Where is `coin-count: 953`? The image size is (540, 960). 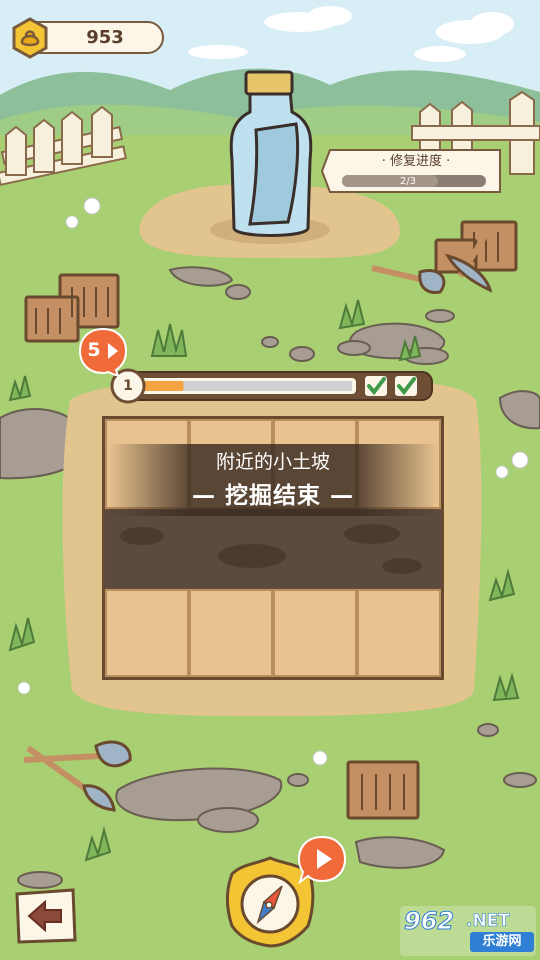 coin-count: 953 is located at coordinates (105, 37).